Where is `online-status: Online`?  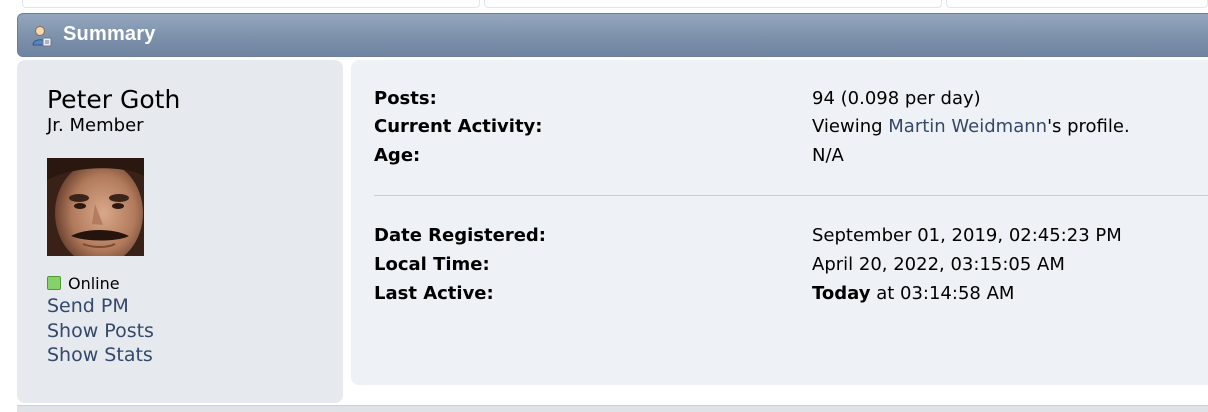 online-status: Online is located at coordinates (83, 283).